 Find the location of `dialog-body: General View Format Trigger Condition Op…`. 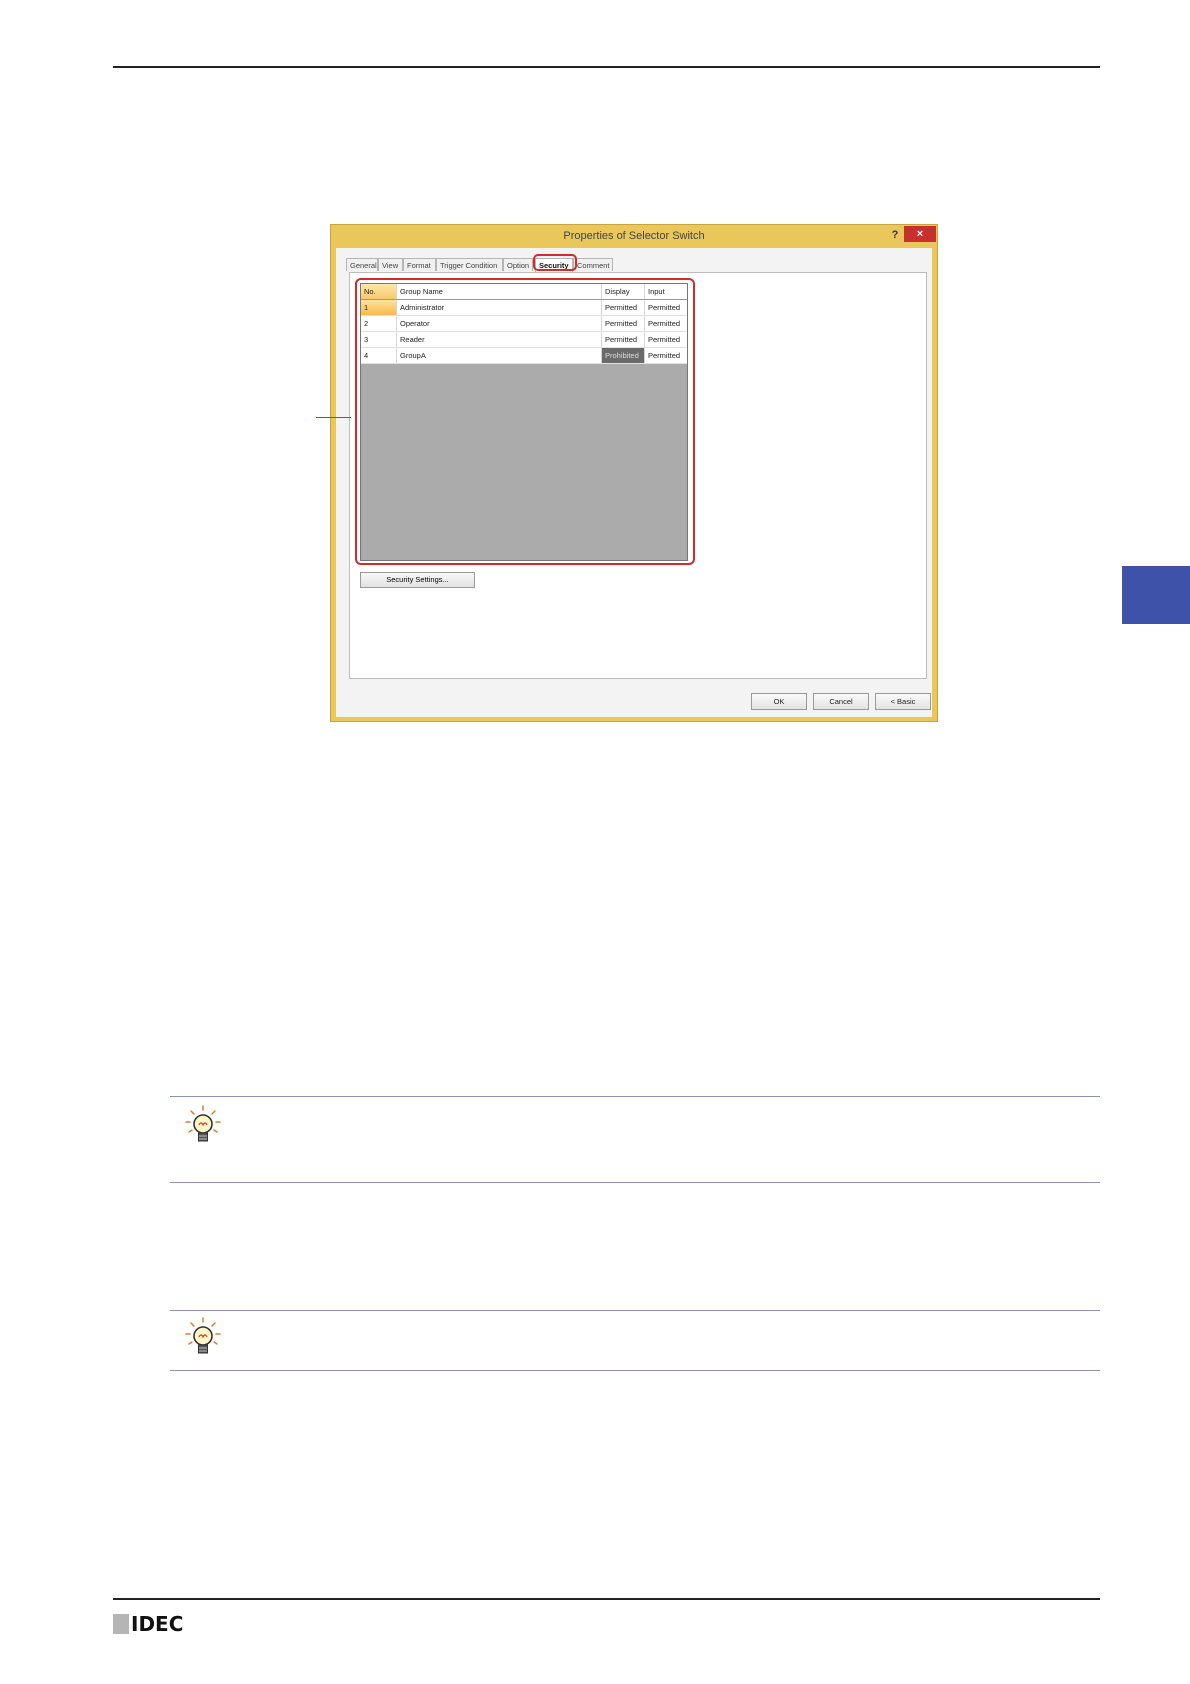

dialog-body: General View Format Trigger Condition Op… is located at coordinates (634, 482).